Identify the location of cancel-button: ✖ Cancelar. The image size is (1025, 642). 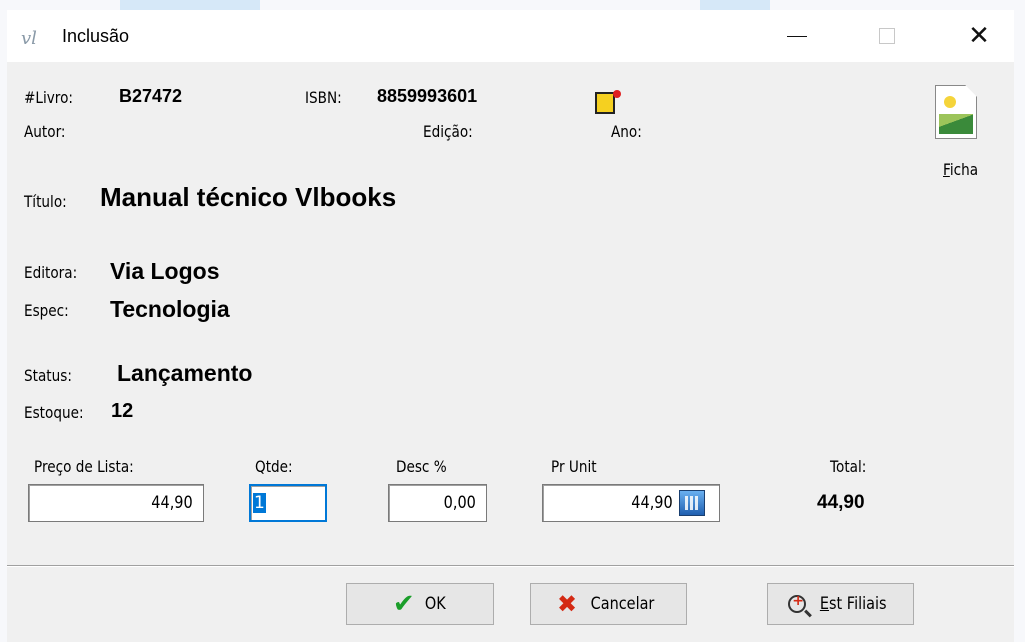
(608, 604).